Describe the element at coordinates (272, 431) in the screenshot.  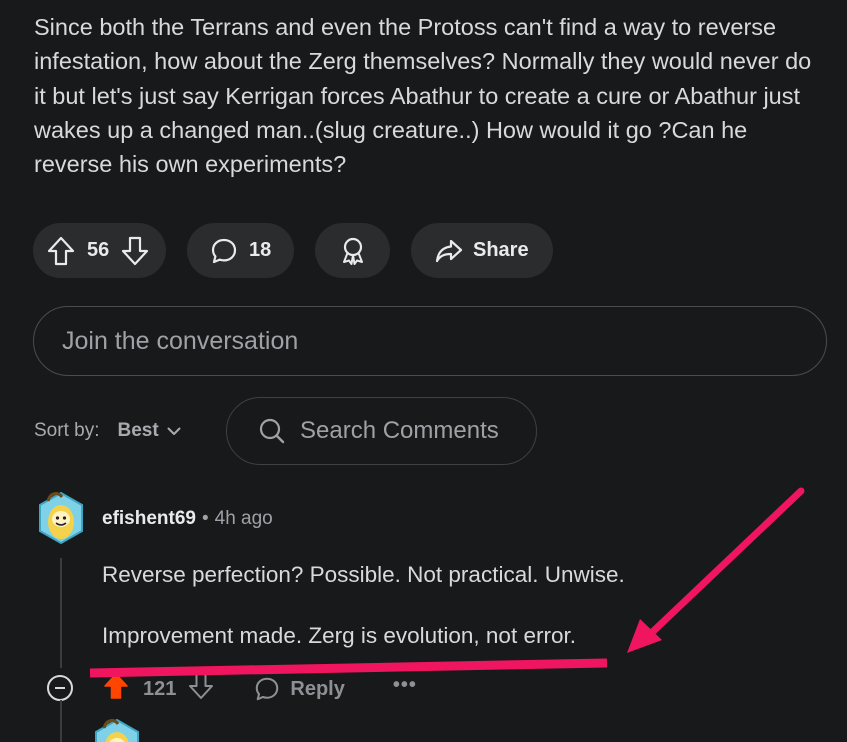
I see `search-icon` at that location.